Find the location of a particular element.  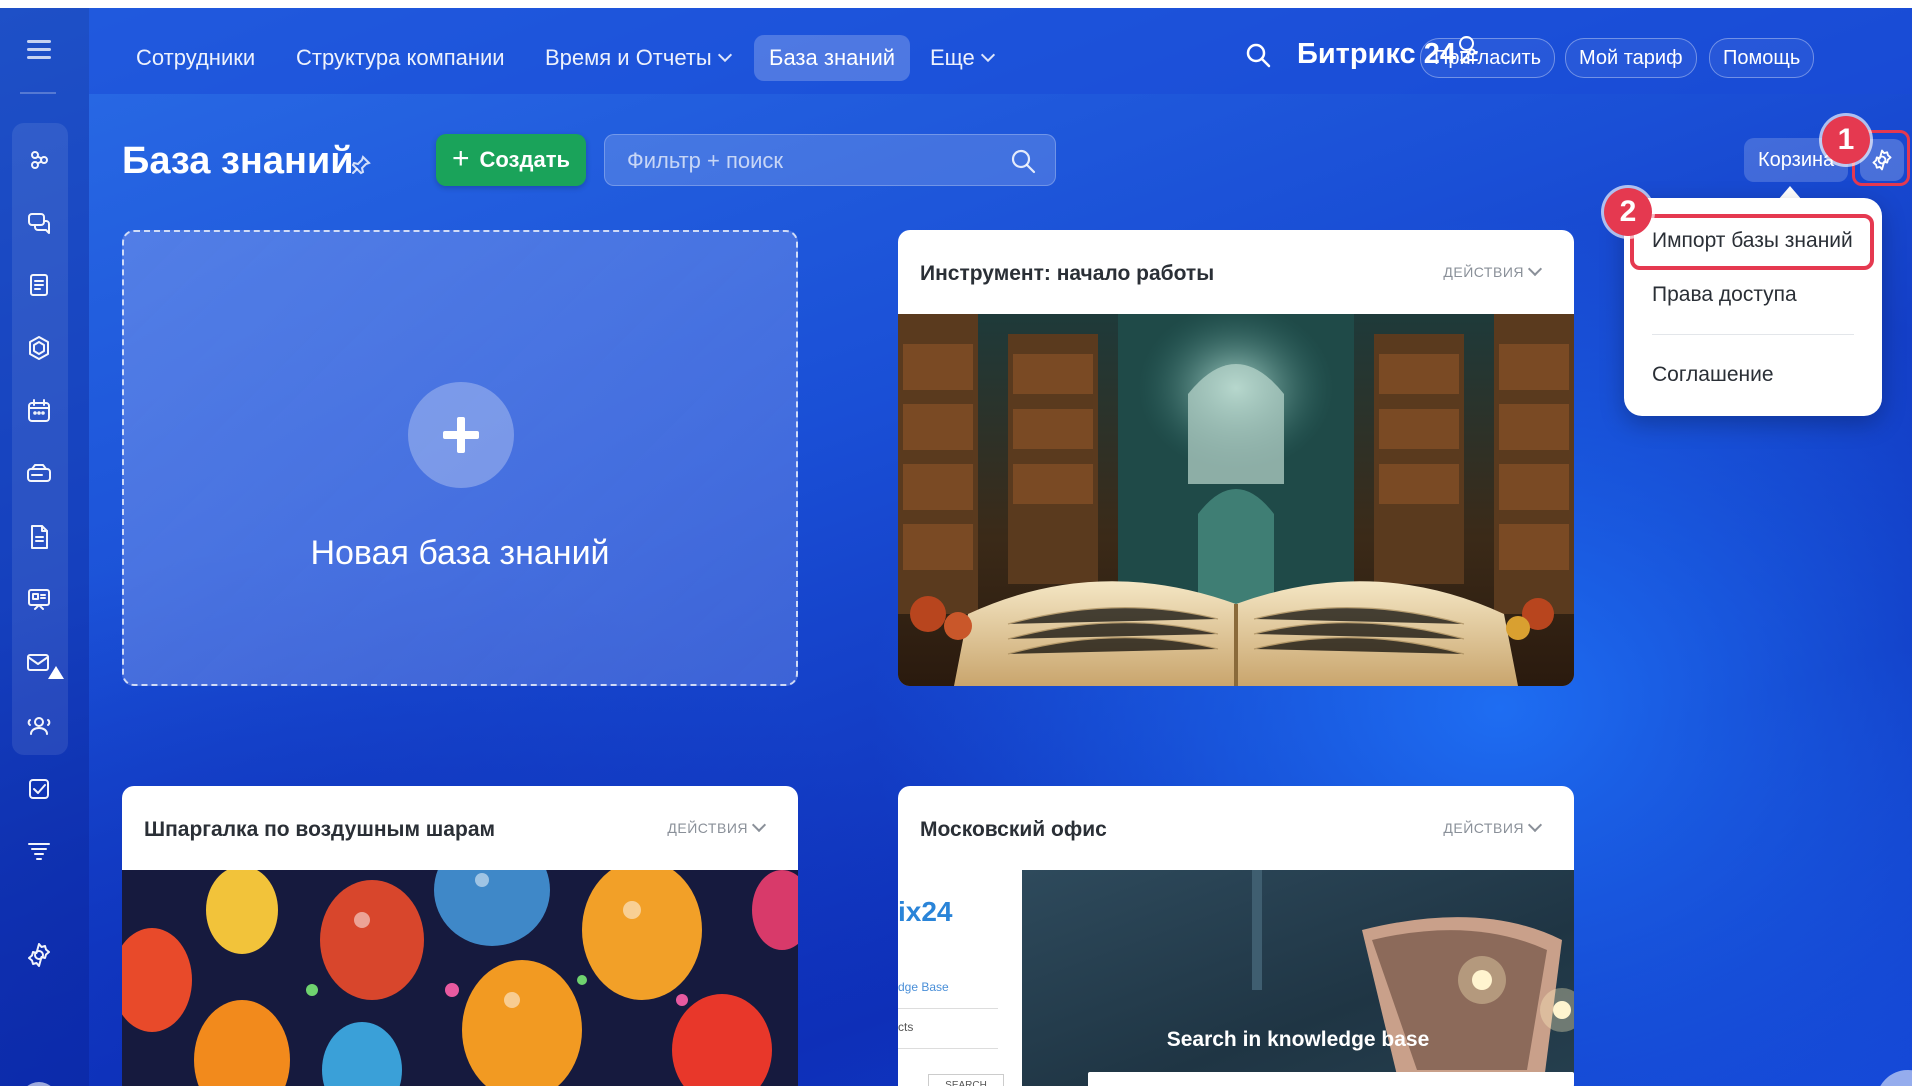

drive-icon is located at coordinates (39, 474).